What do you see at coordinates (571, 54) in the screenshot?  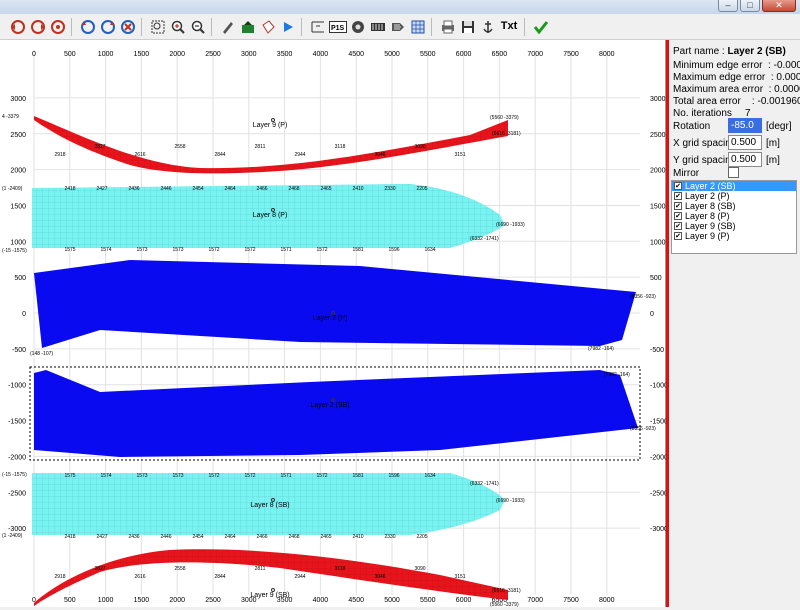 I see `x-tick-label-top: 7500` at bounding box center [571, 54].